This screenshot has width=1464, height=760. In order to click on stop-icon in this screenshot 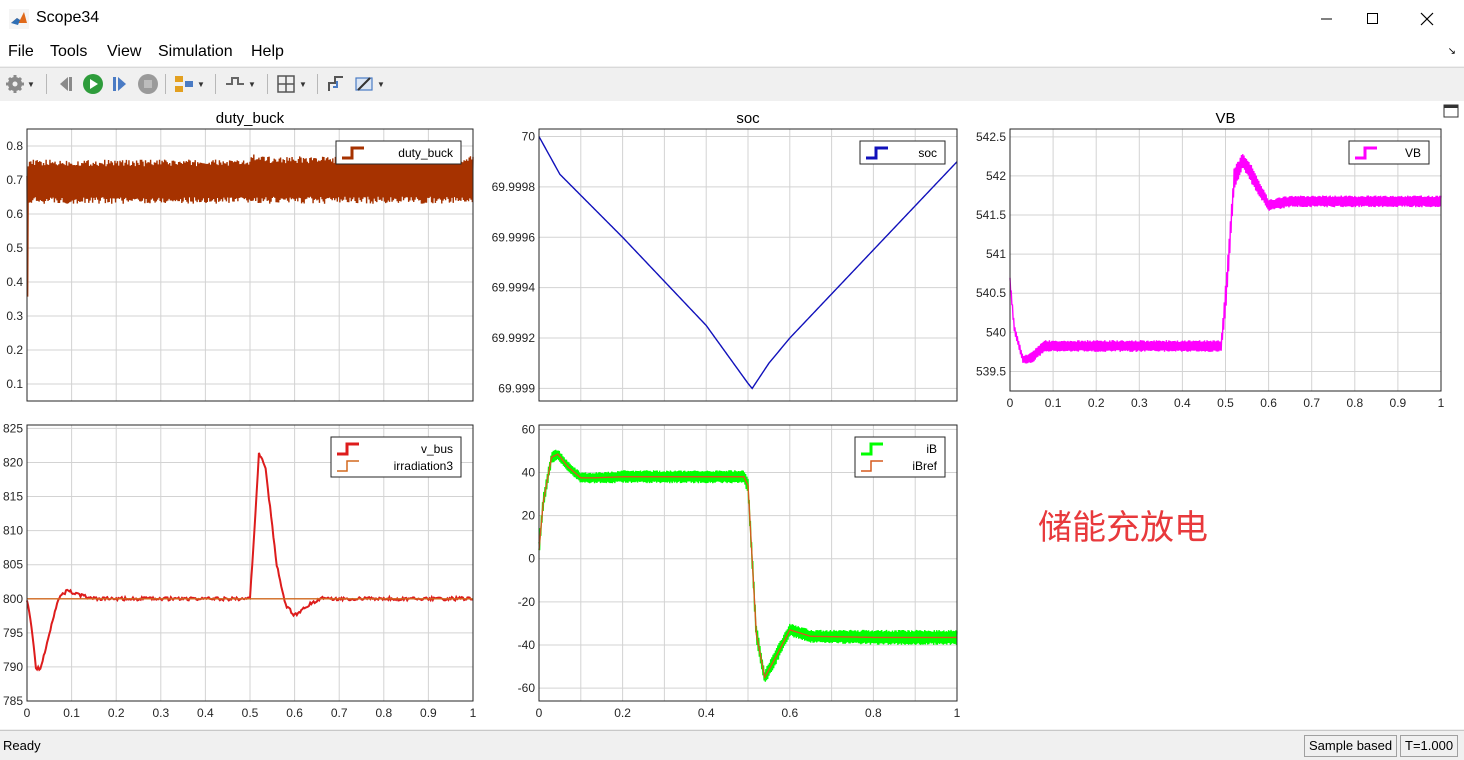, I will do `click(148, 84)`.